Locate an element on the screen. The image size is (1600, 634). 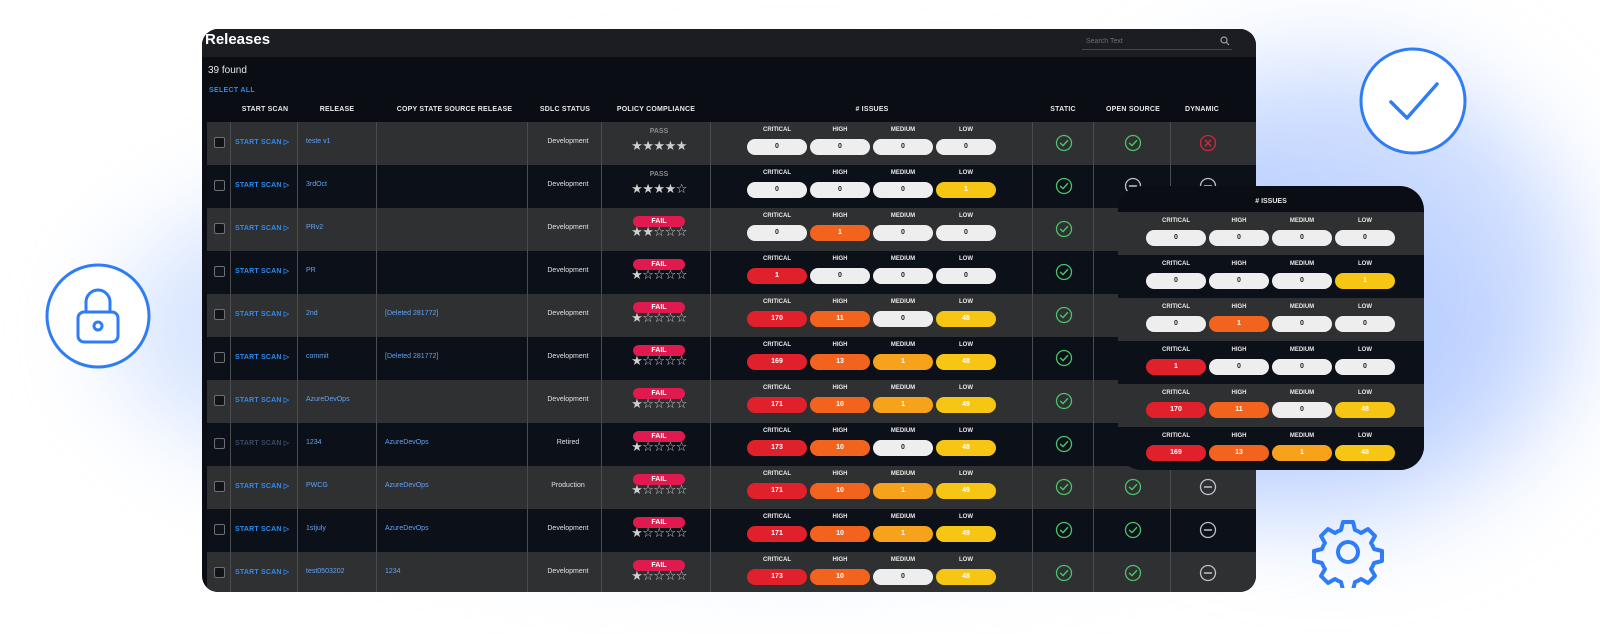
release-link: commit is located at coordinates (317, 356).